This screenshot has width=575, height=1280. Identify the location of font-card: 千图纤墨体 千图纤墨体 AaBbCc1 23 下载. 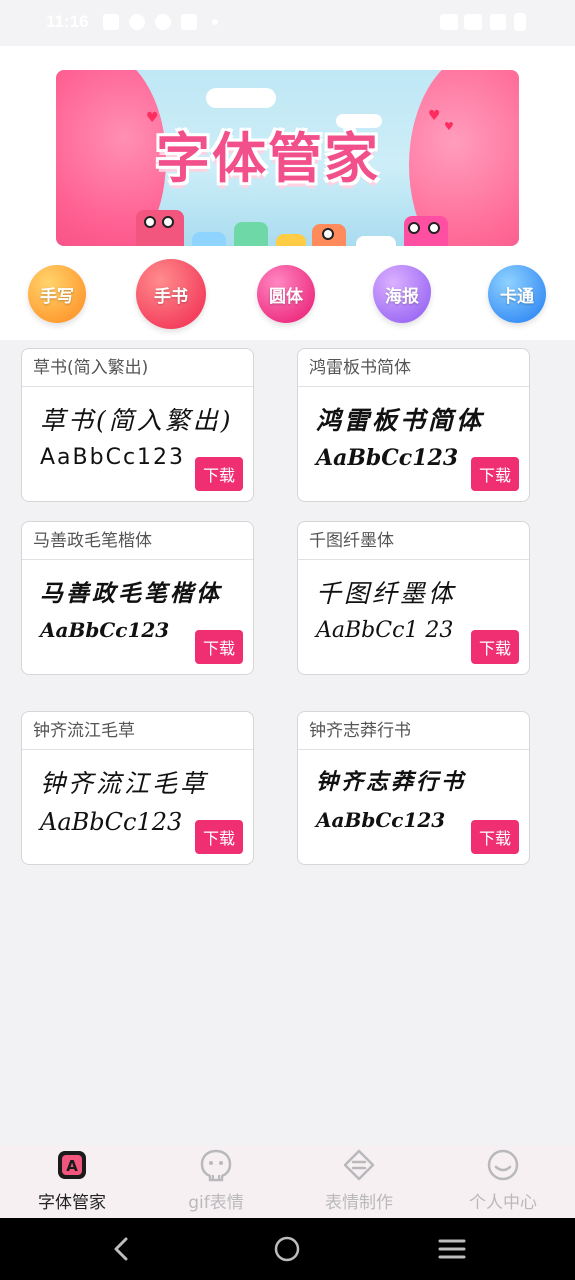
(413, 598).